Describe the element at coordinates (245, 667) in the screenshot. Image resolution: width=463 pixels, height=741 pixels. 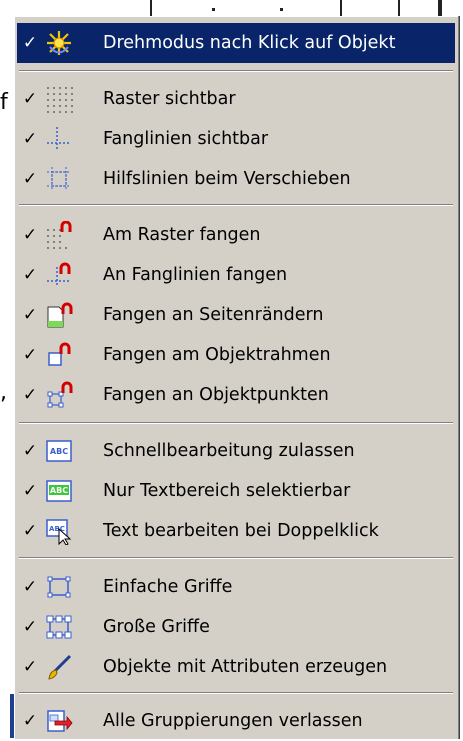
I see `menu-item-label: Objekte mit Attributen erzeugen` at that location.